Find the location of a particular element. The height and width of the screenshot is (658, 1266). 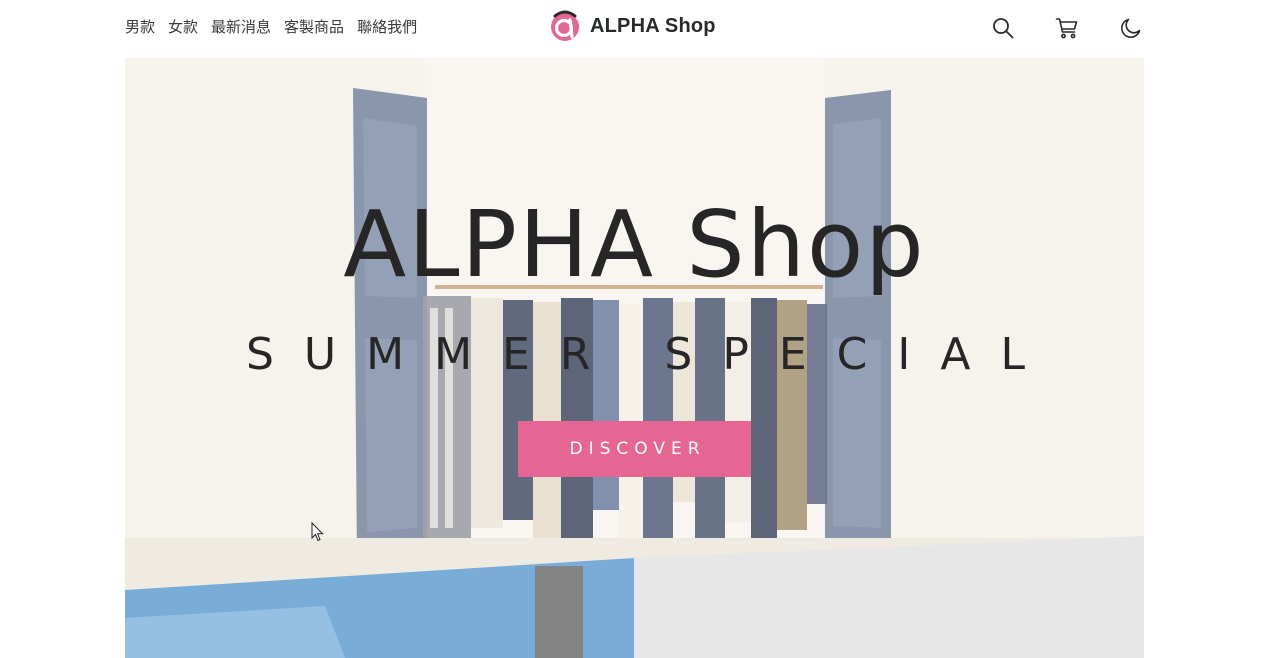

nav-men: 男款 is located at coordinates (140, 27).